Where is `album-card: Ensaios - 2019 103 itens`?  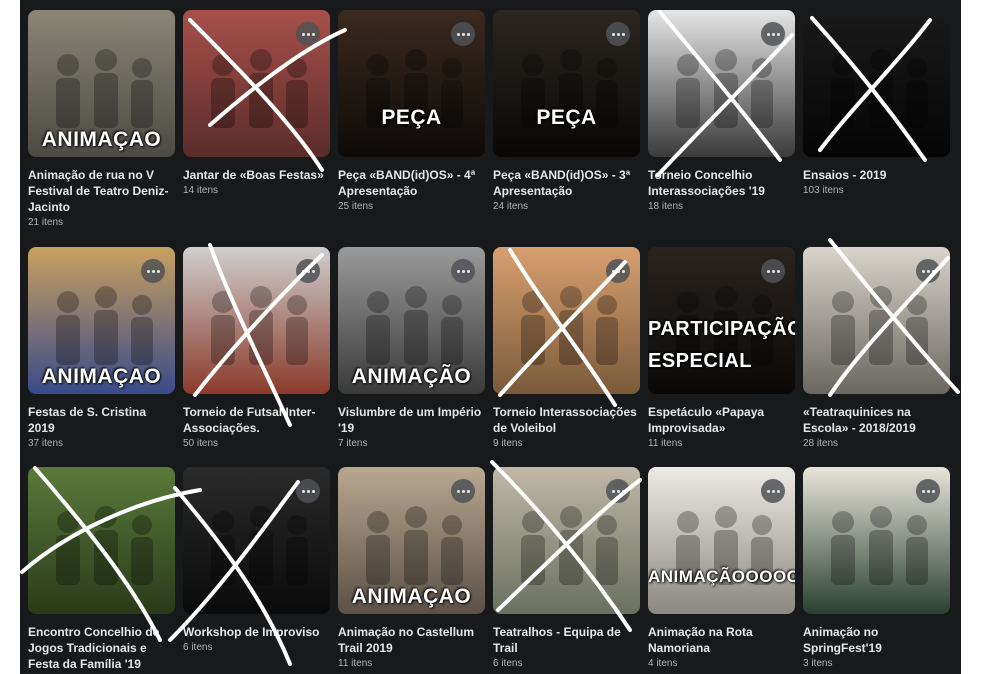
album-card: Ensaios - 2019 103 itens is located at coordinates (876, 128).